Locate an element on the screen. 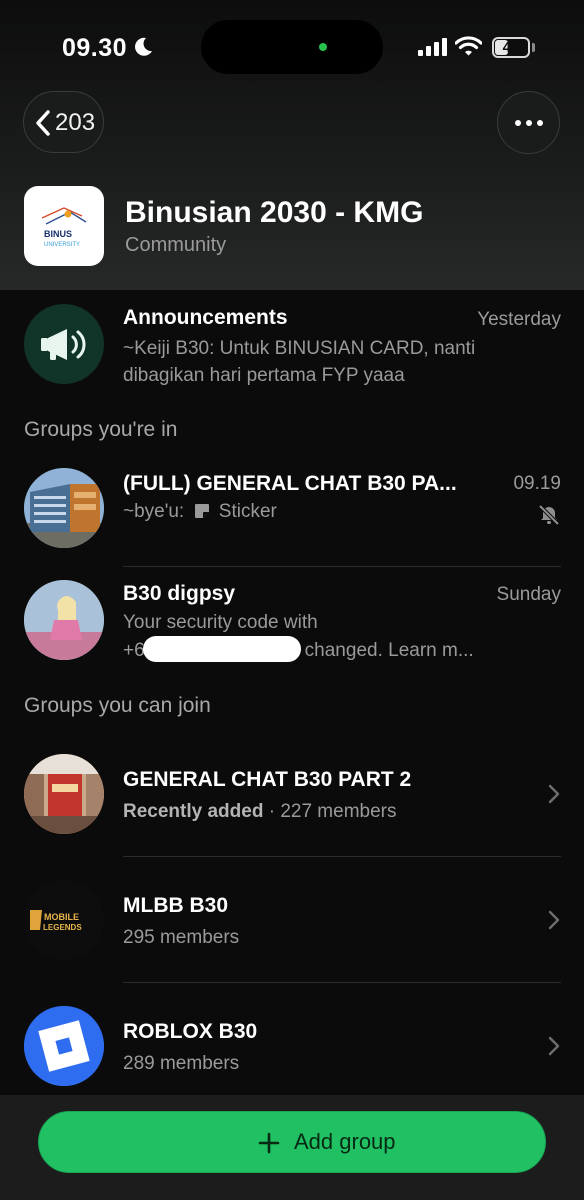 The height and width of the screenshot is (1200, 584). logo-text-binus: BINUS is located at coordinates (58, 234).